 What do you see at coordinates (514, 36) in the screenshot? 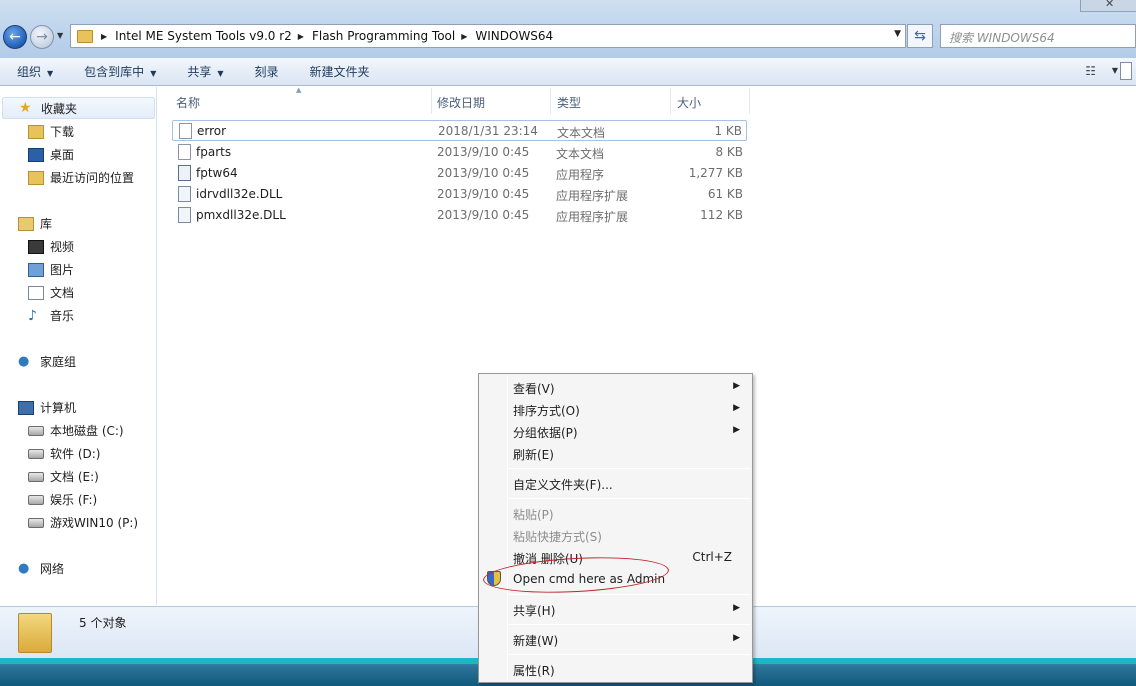
I see `breadcrumb-item: WINDOWS64` at bounding box center [514, 36].